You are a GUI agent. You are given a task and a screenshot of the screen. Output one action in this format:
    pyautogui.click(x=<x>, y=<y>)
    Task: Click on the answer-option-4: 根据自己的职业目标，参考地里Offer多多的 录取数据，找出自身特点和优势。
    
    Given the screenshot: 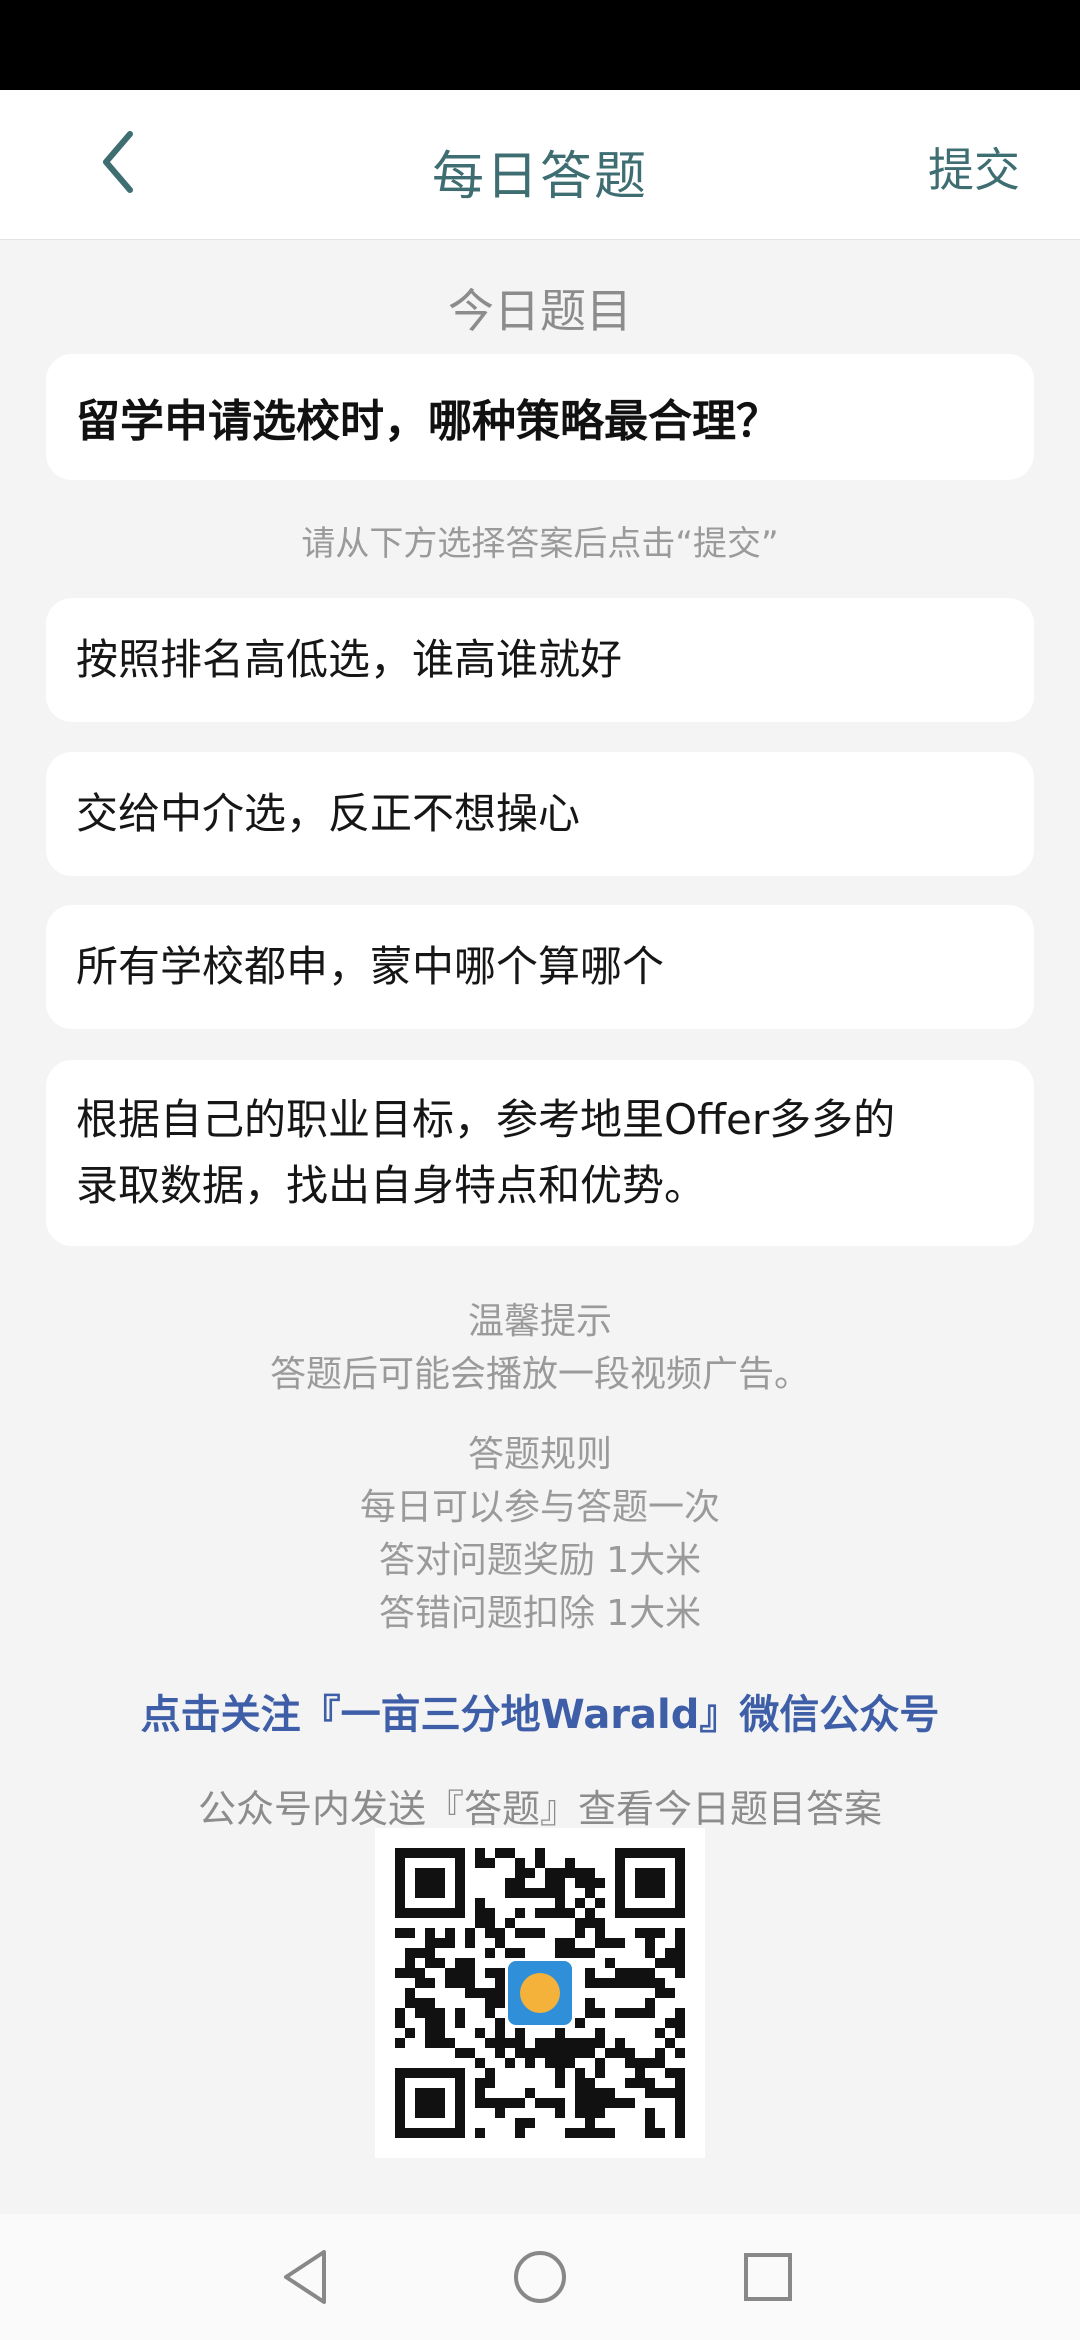 What is the action you would take?
    pyautogui.click(x=540, y=1153)
    